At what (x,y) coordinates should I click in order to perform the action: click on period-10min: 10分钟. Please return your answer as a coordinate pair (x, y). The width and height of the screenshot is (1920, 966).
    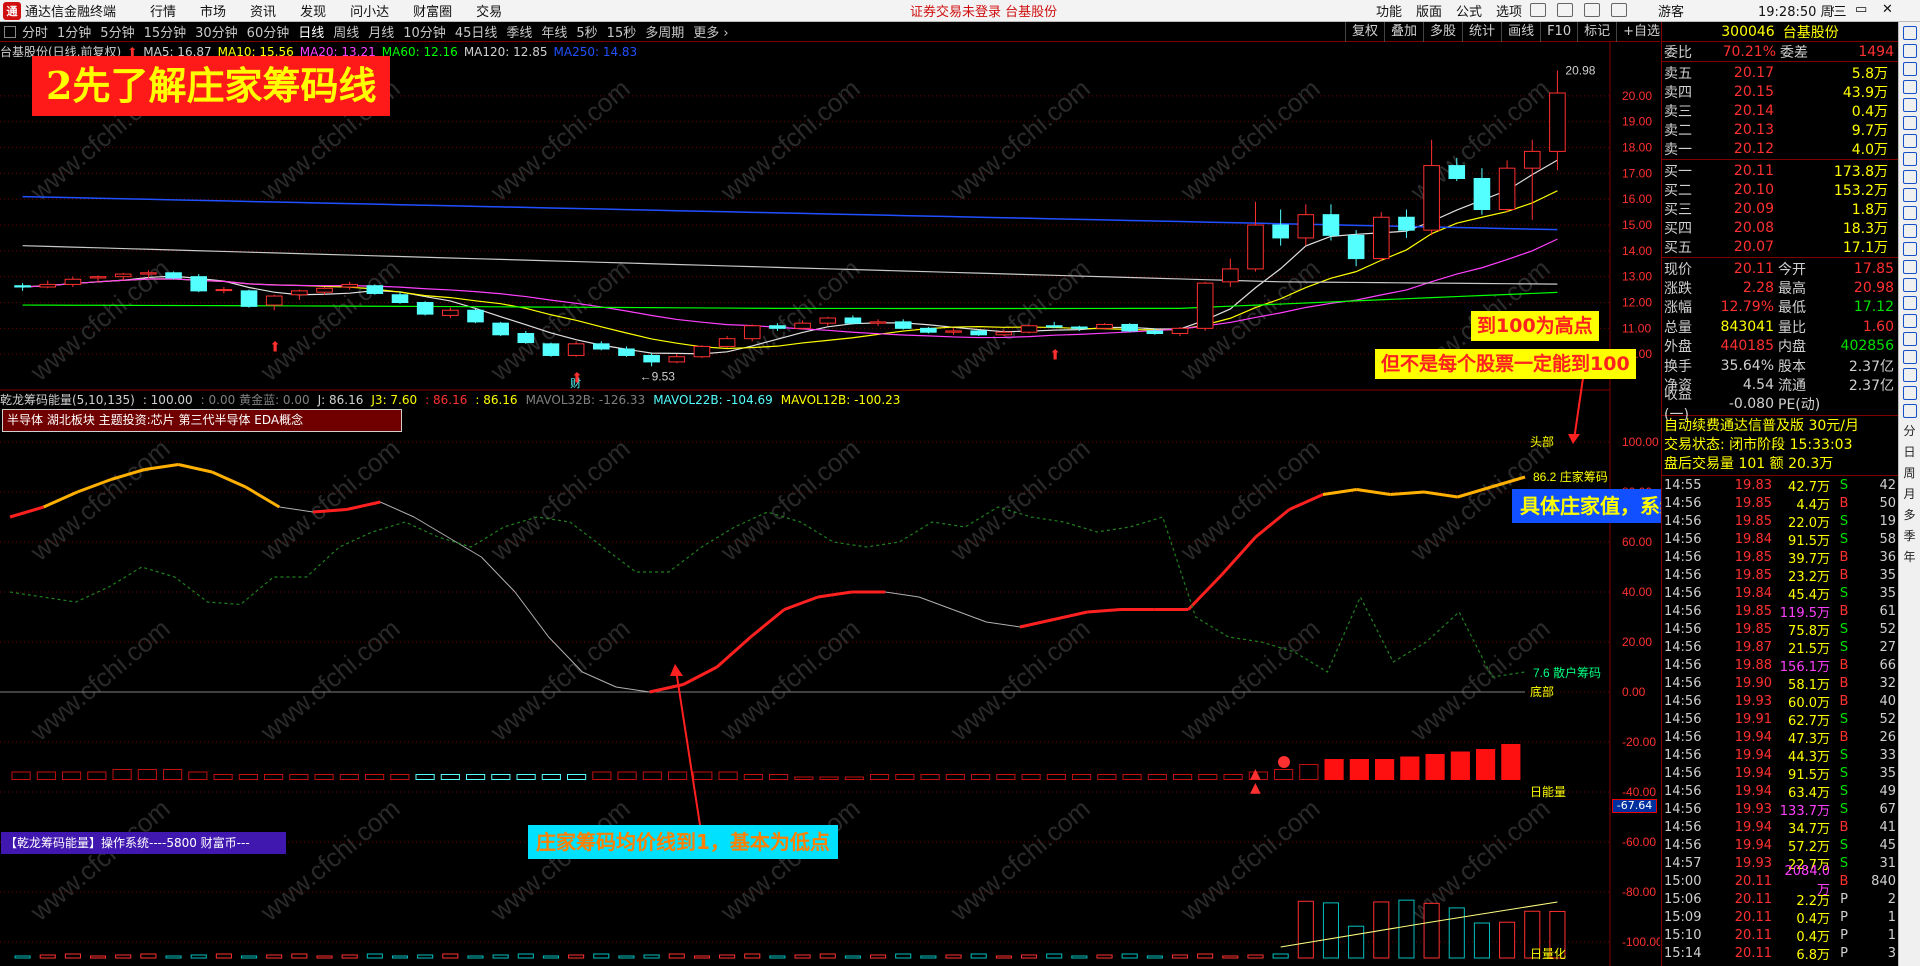
    Looking at the image, I should click on (424, 31).